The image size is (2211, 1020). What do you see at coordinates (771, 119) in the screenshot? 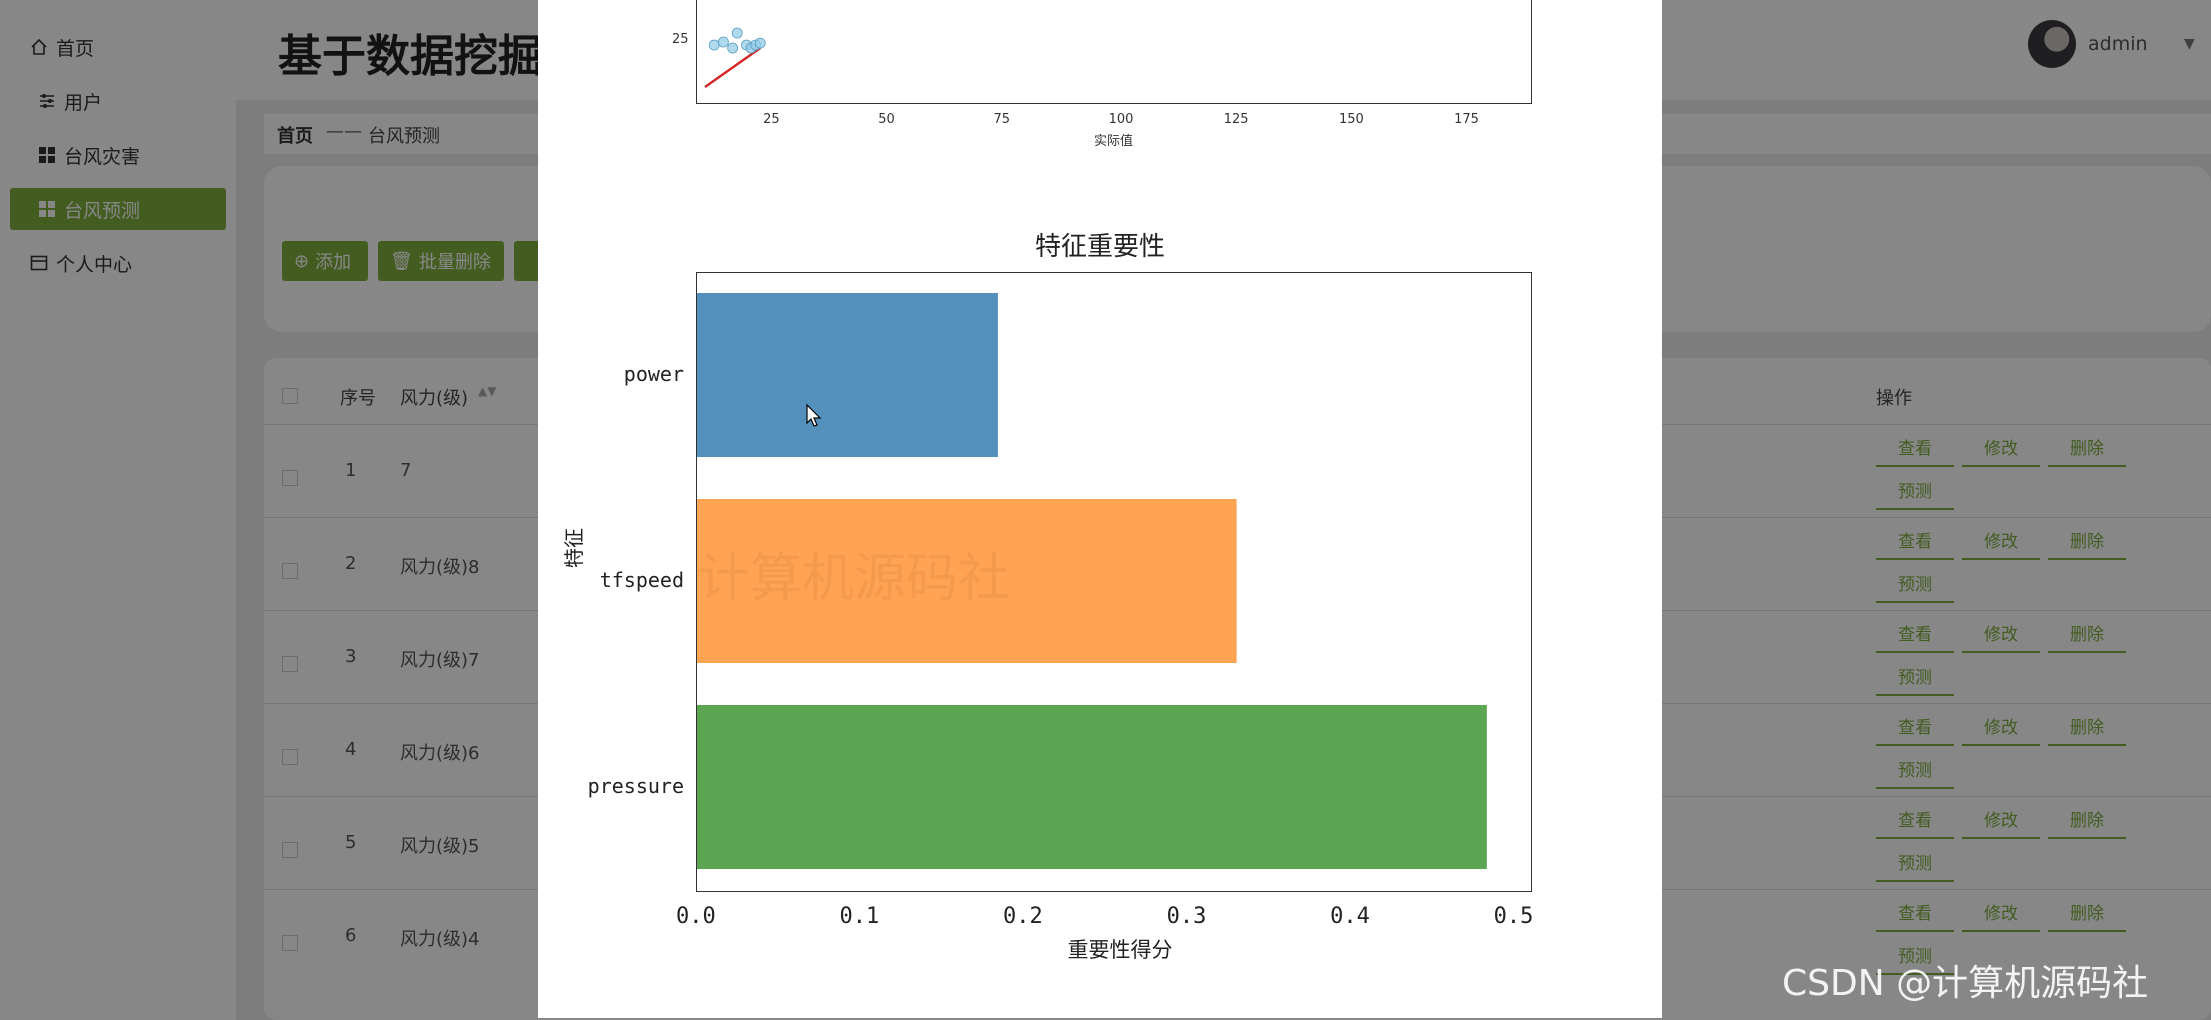
I see `scatter-xtick: 25` at bounding box center [771, 119].